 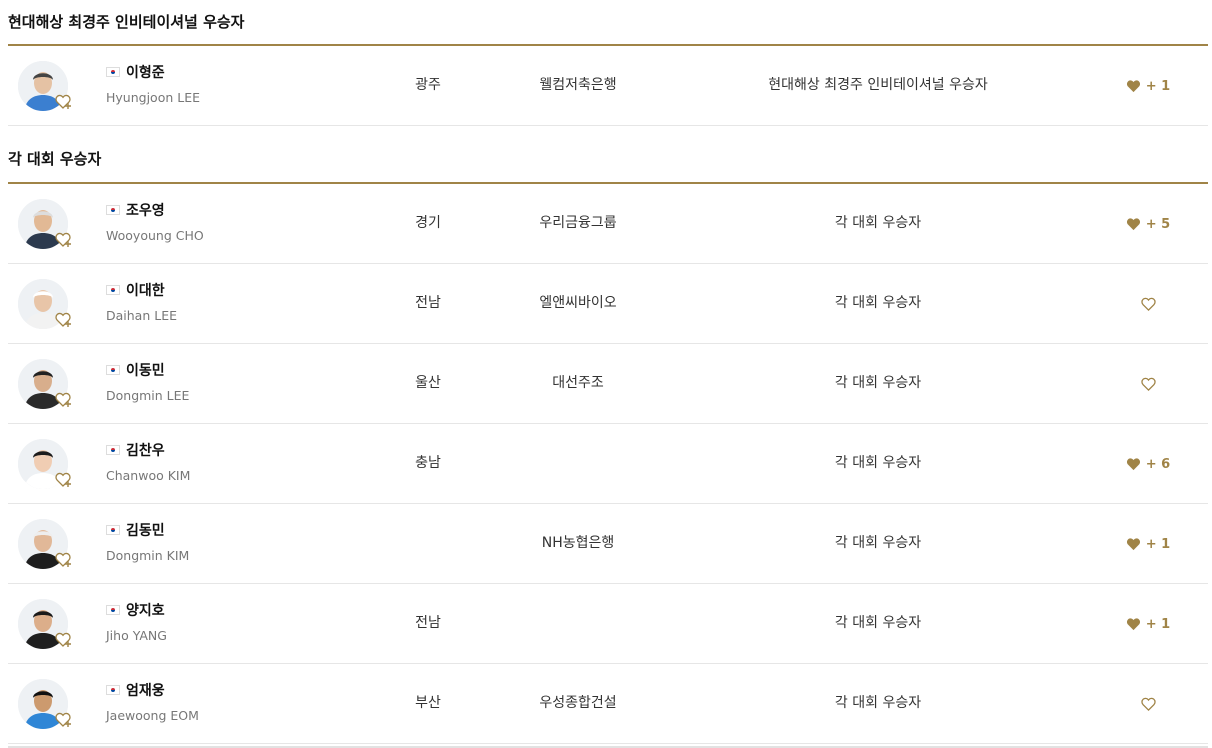 I want to click on player-name-line: 이대한, so click(x=141, y=290).